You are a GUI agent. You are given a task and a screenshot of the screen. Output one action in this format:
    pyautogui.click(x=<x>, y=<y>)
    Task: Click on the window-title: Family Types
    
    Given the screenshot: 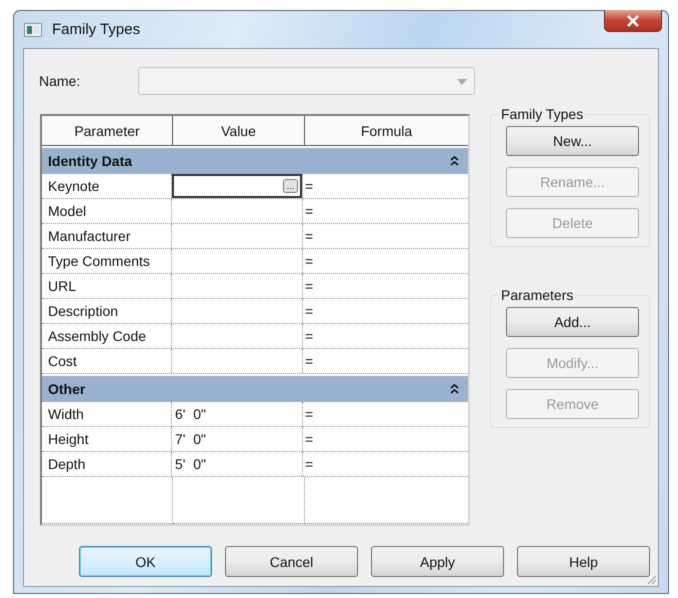 What is the action you would take?
    pyautogui.click(x=96, y=29)
    